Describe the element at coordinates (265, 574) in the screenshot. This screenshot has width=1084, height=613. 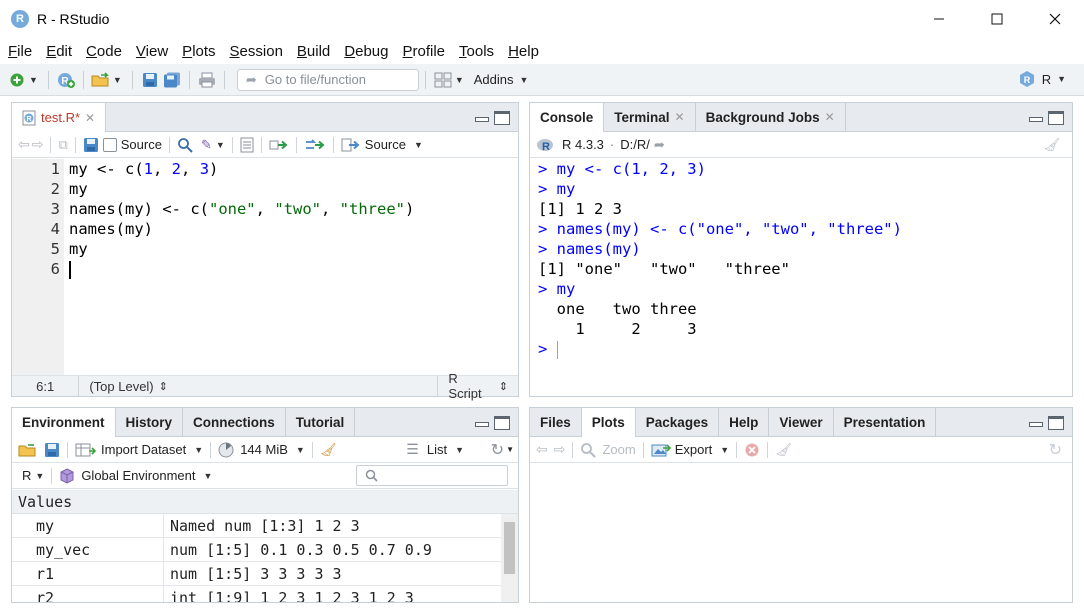
I see `environment-row: r1 num [1:5] 3 3 3 3 3` at that location.